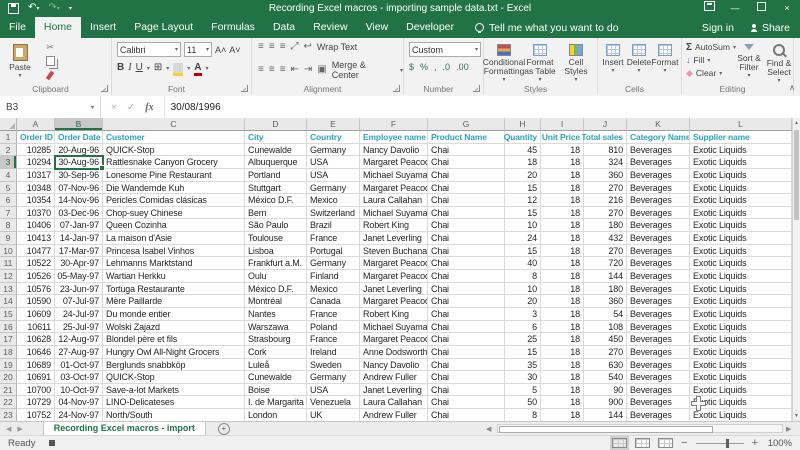 This screenshot has width=800, height=450. Describe the element at coordinates (741, 314) in the screenshot. I see `cell-L15: Exotic Liquids` at that location.